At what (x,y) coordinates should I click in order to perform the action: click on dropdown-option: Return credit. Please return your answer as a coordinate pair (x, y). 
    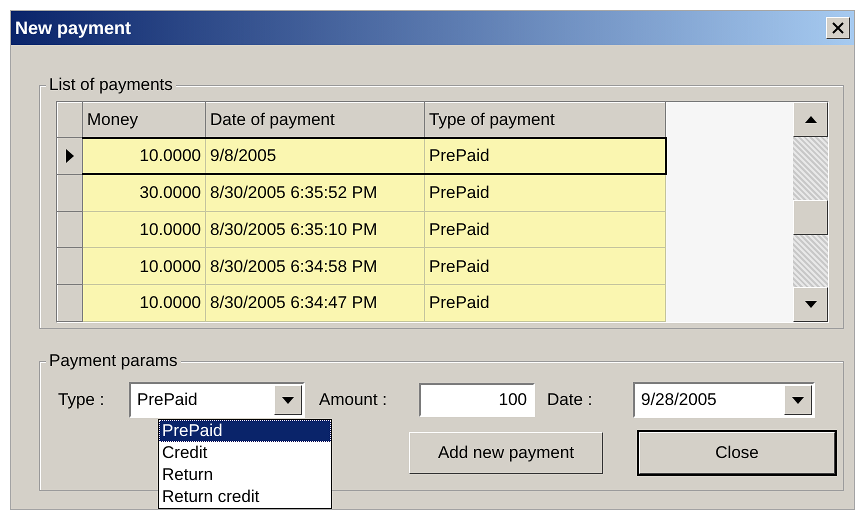
    Looking at the image, I should click on (245, 497).